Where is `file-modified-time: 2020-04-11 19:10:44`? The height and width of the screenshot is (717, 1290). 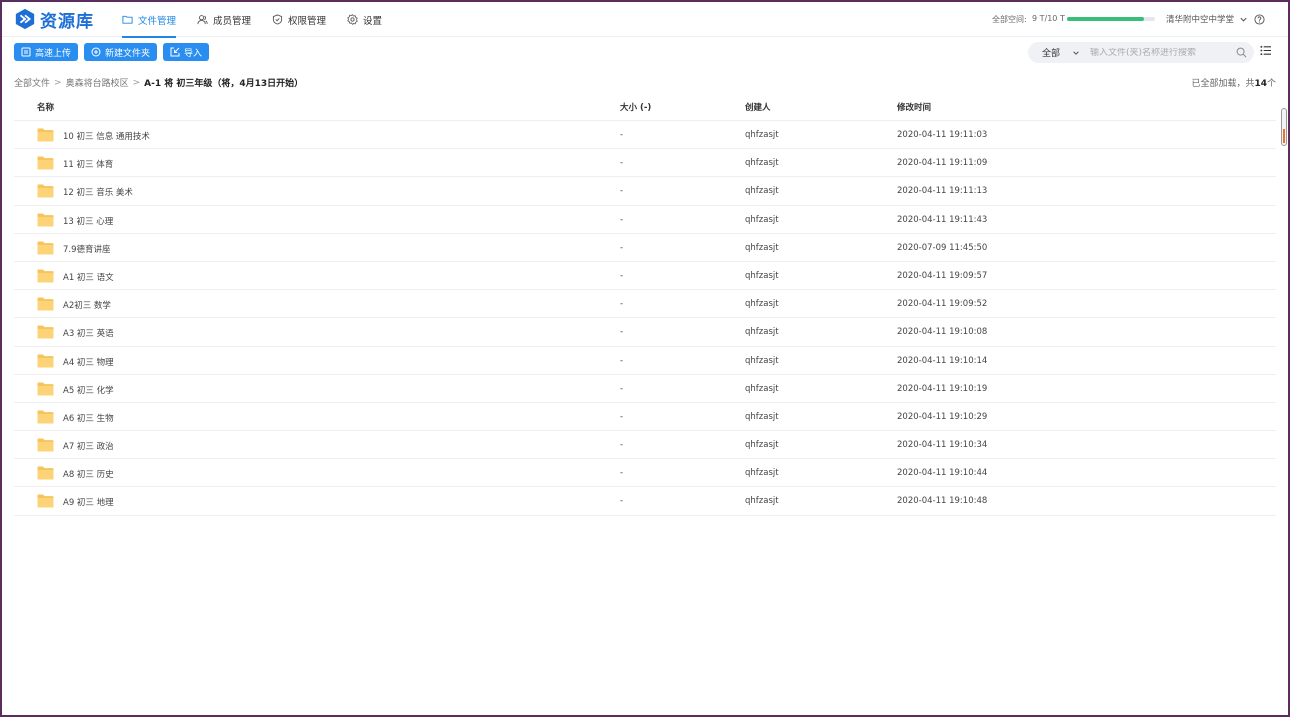
file-modified-time: 2020-04-11 19:10:44 is located at coordinates (942, 473).